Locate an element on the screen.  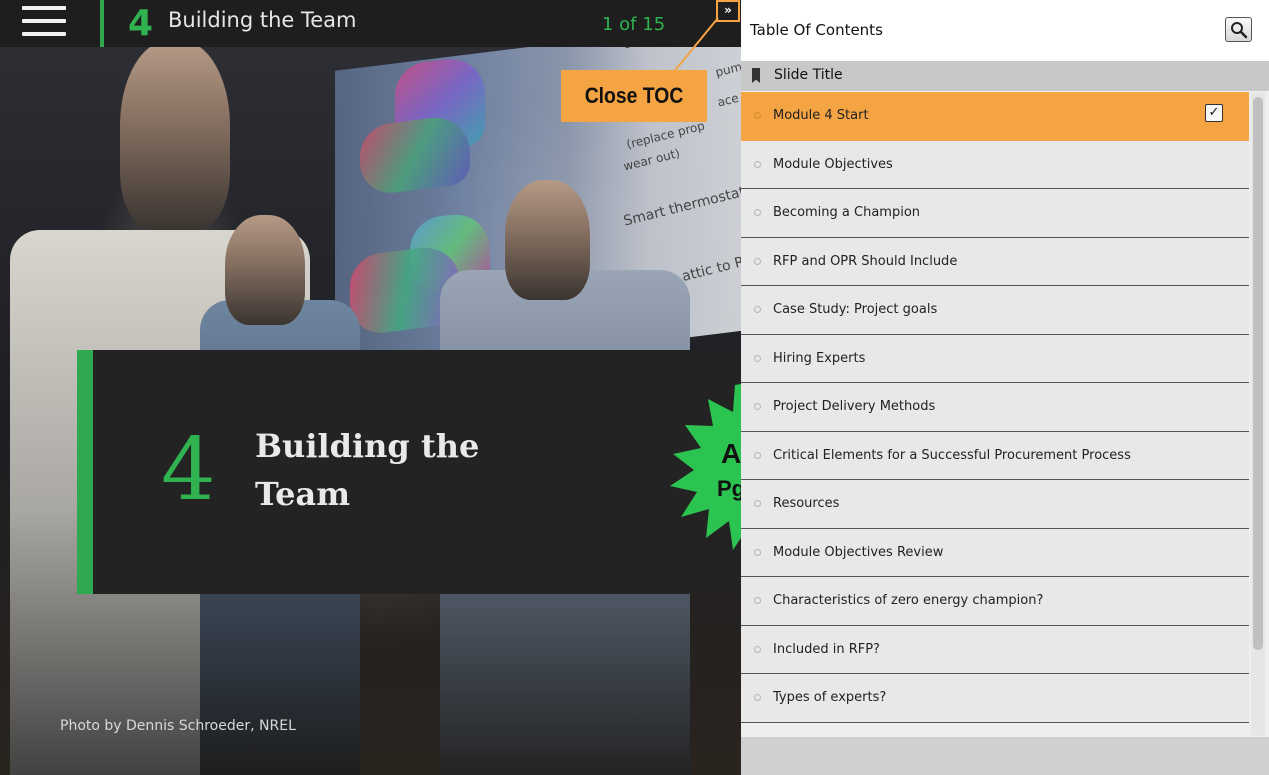
toc-column-header: Slide Title is located at coordinates (1005, 76).